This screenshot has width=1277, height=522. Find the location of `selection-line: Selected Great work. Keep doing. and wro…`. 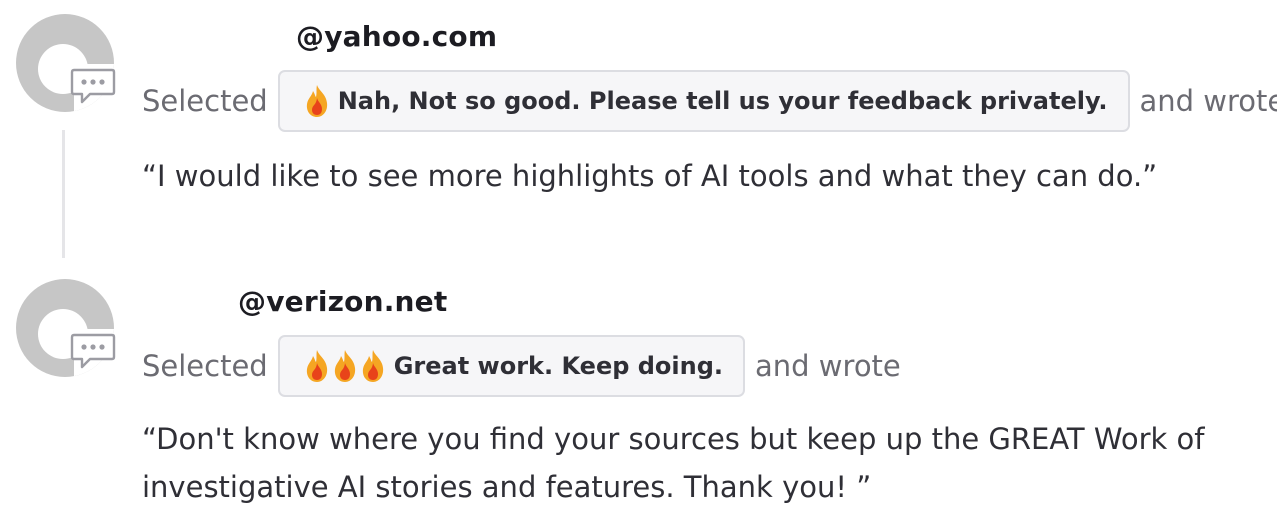

selection-line: Selected Great work. Keep doing. and wro… is located at coordinates (521, 366).